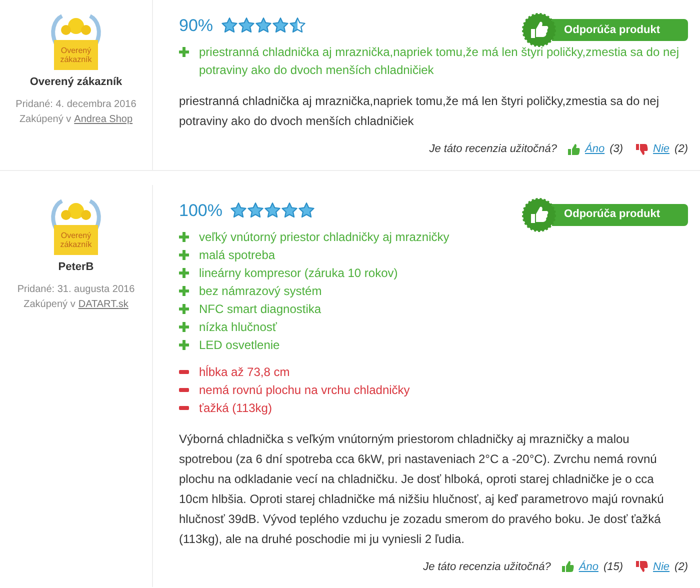 The width and height of the screenshot is (700, 588). I want to click on pro-item: lineárny kompresor (záruka 10 rokov), so click(298, 273).